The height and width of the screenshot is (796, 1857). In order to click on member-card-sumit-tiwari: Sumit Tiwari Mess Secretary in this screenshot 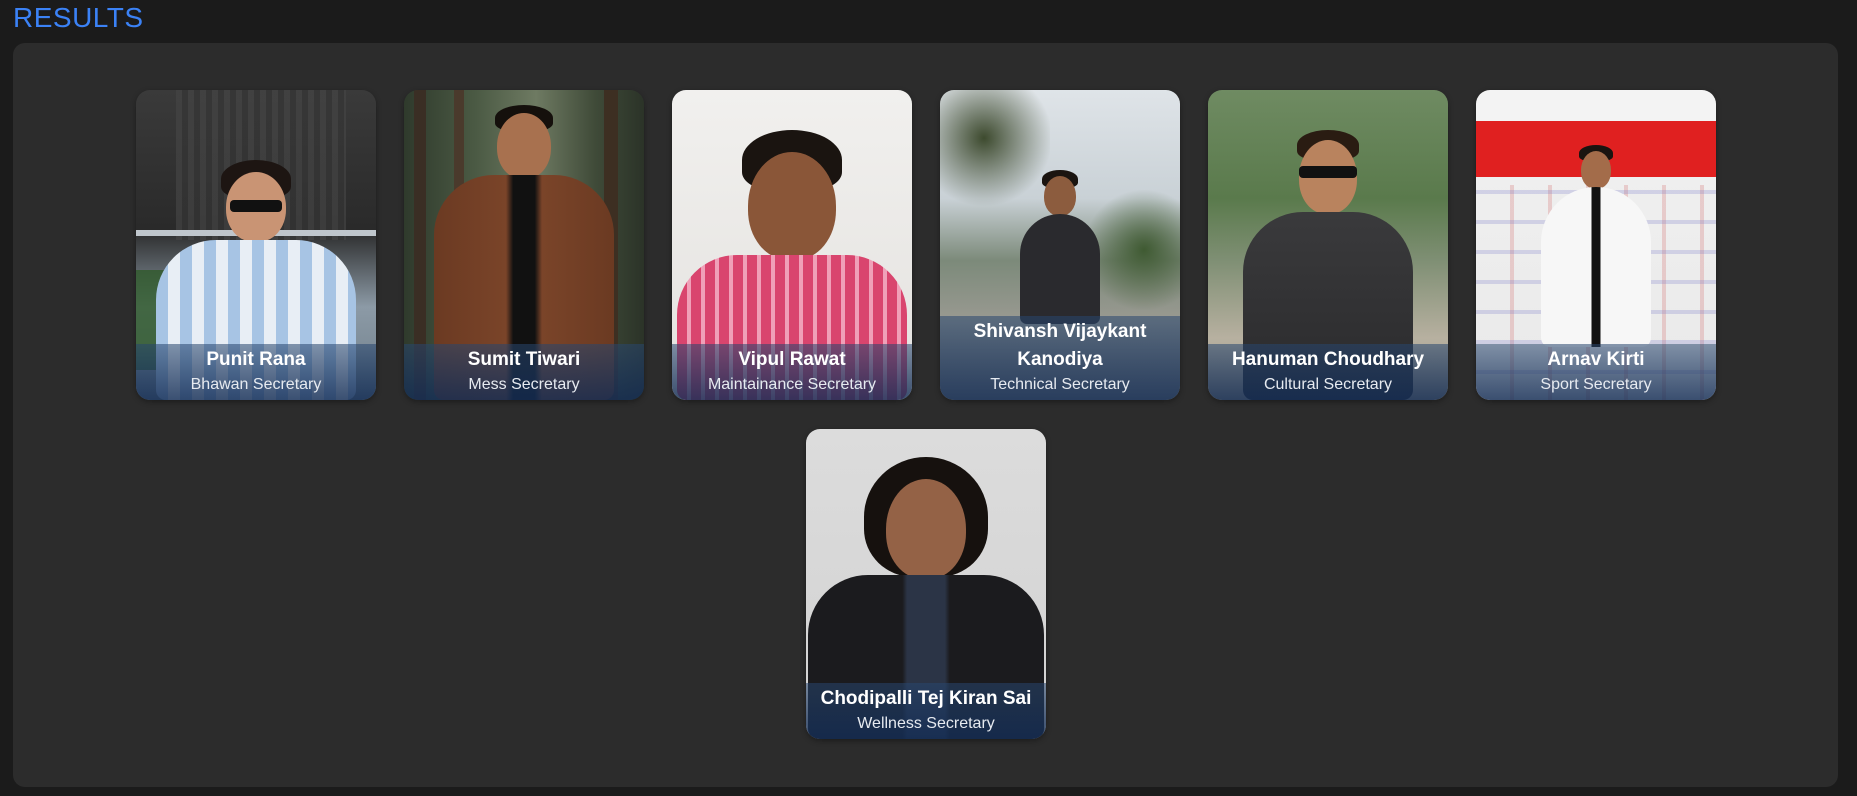, I will do `click(524, 245)`.